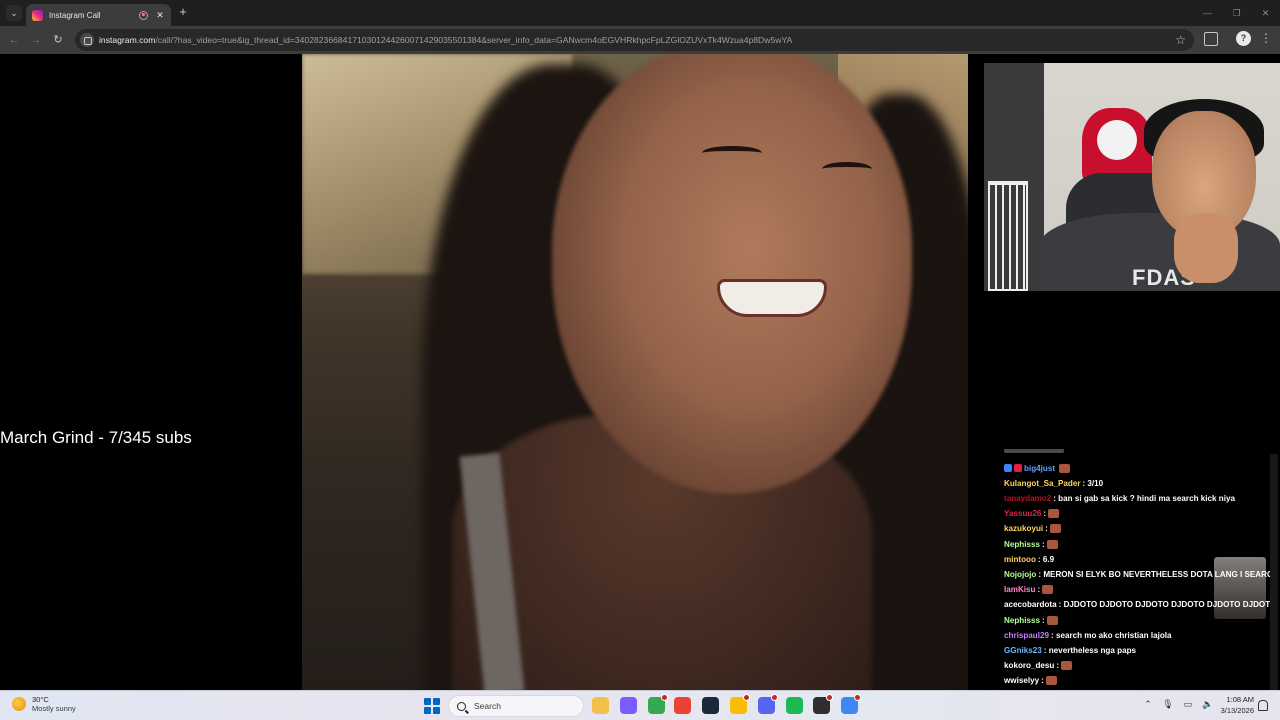 Image resolution: width=1280 pixels, height=720 pixels. I want to click on chat-username: acecobardota, so click(1030, 604).